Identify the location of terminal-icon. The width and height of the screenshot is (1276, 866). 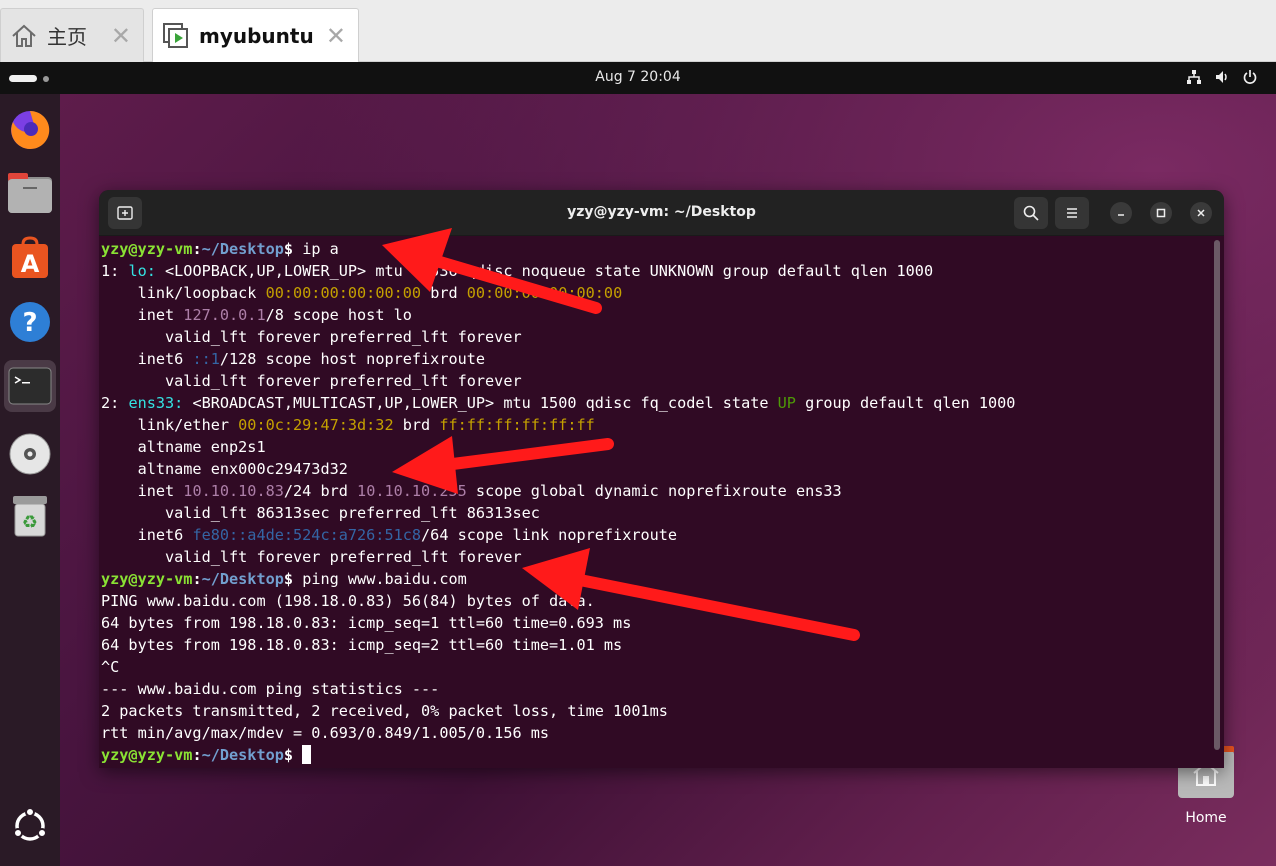
(30, 386).